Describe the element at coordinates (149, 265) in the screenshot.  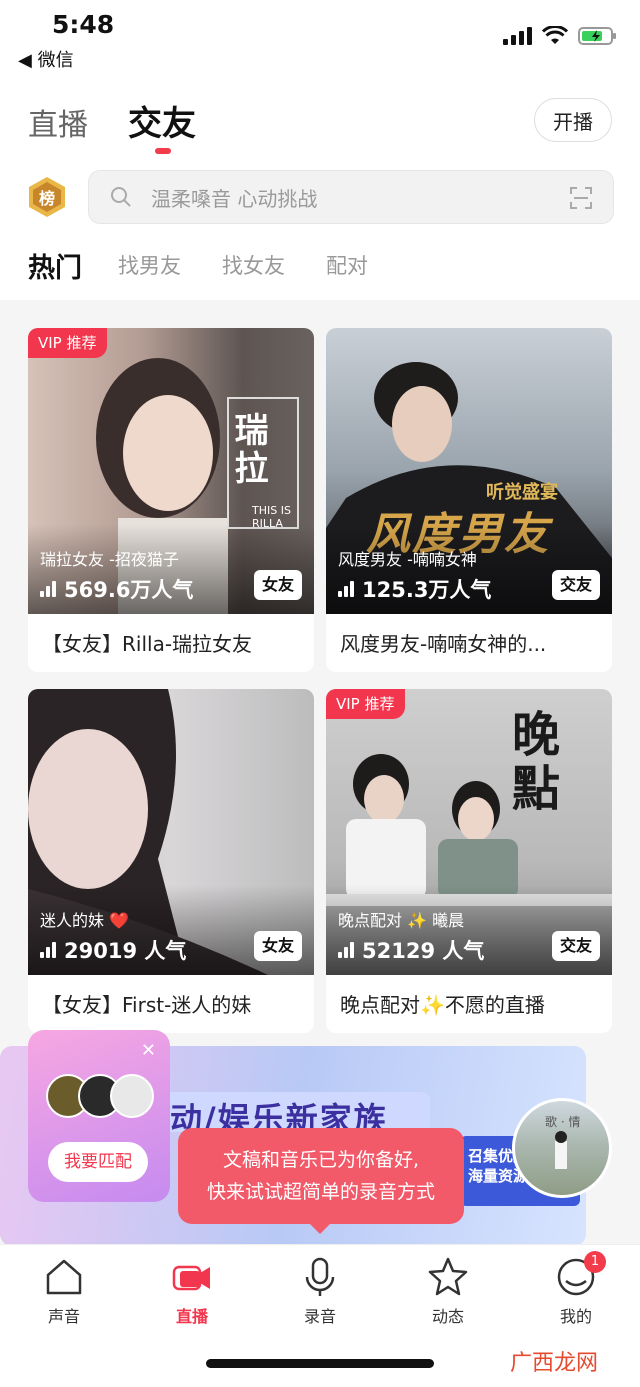
I see `category-find-boyfriend: 找男友` at that location.